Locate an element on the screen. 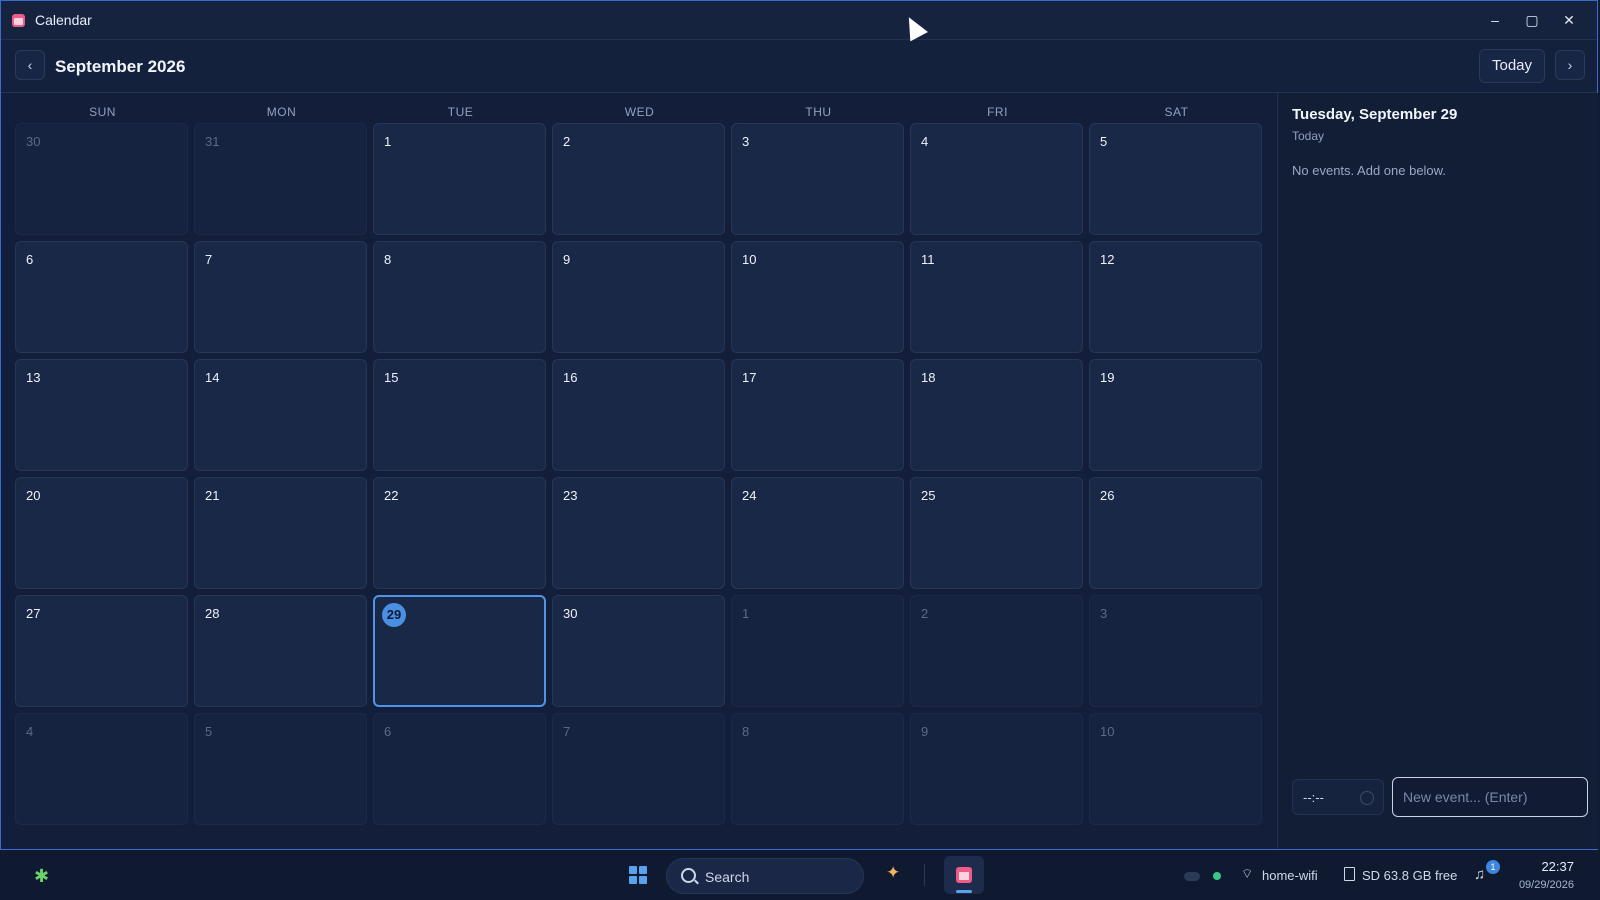  day-number: 21 is located at coordinates (212, 495).